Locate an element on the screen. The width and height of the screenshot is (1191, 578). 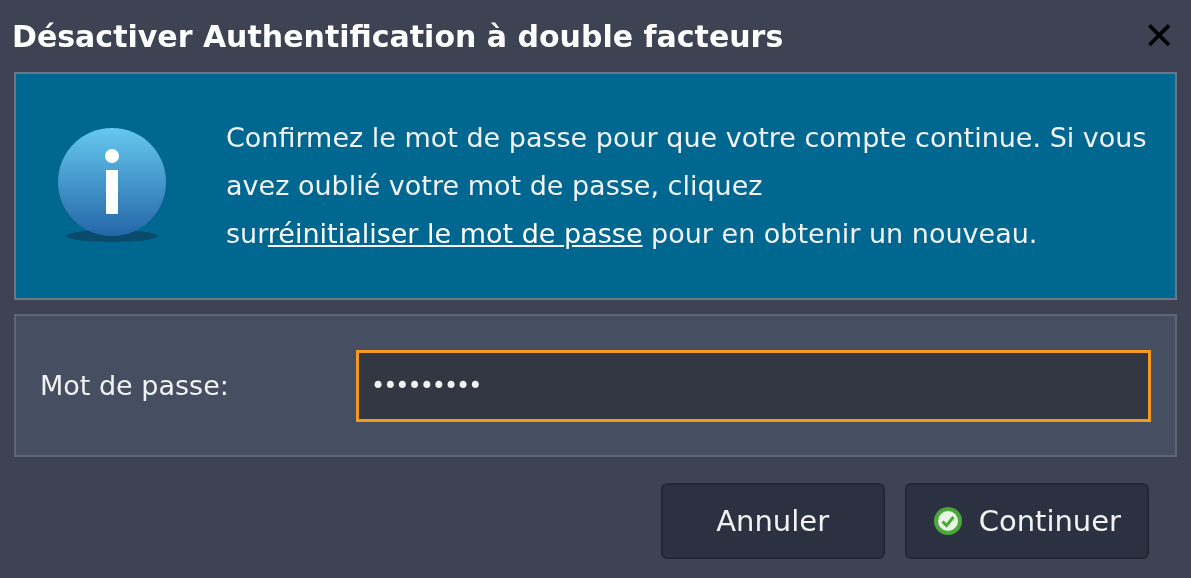
password-field: ••••••••• is located at coordinates (753, 385).